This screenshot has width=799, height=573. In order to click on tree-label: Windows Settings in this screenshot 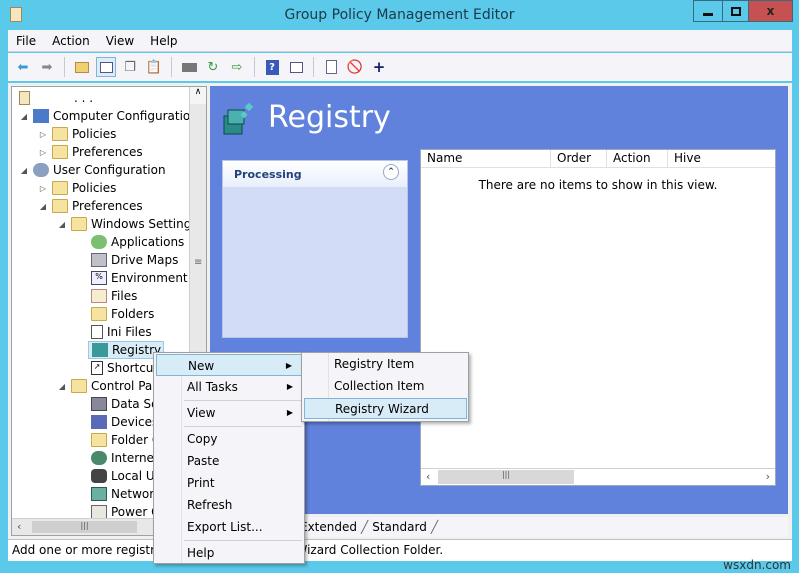, I will do `click(144, 224)`.